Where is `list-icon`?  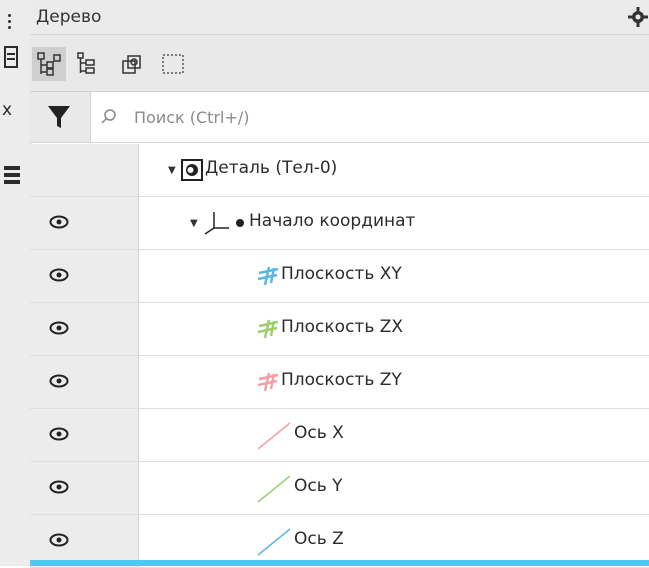 list-icon is located at coordinates (12, 176).